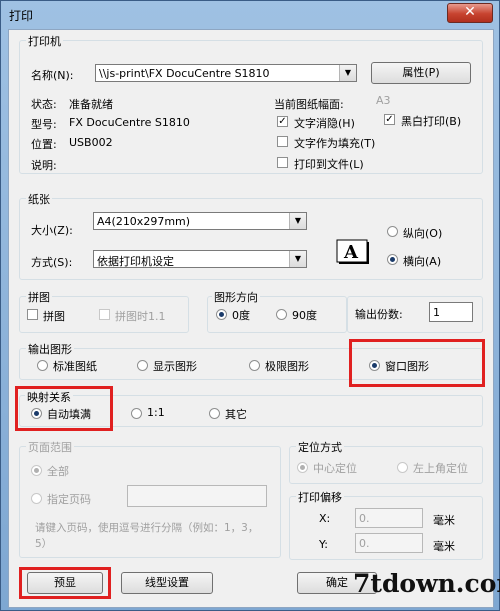 Image resolution: width=500 pixels, height=611 pixels. What do you see at coordinates (52, 262) in the screenshot?
I see `paper-source-label: 方式(S):` at bounding box center [52, 262].